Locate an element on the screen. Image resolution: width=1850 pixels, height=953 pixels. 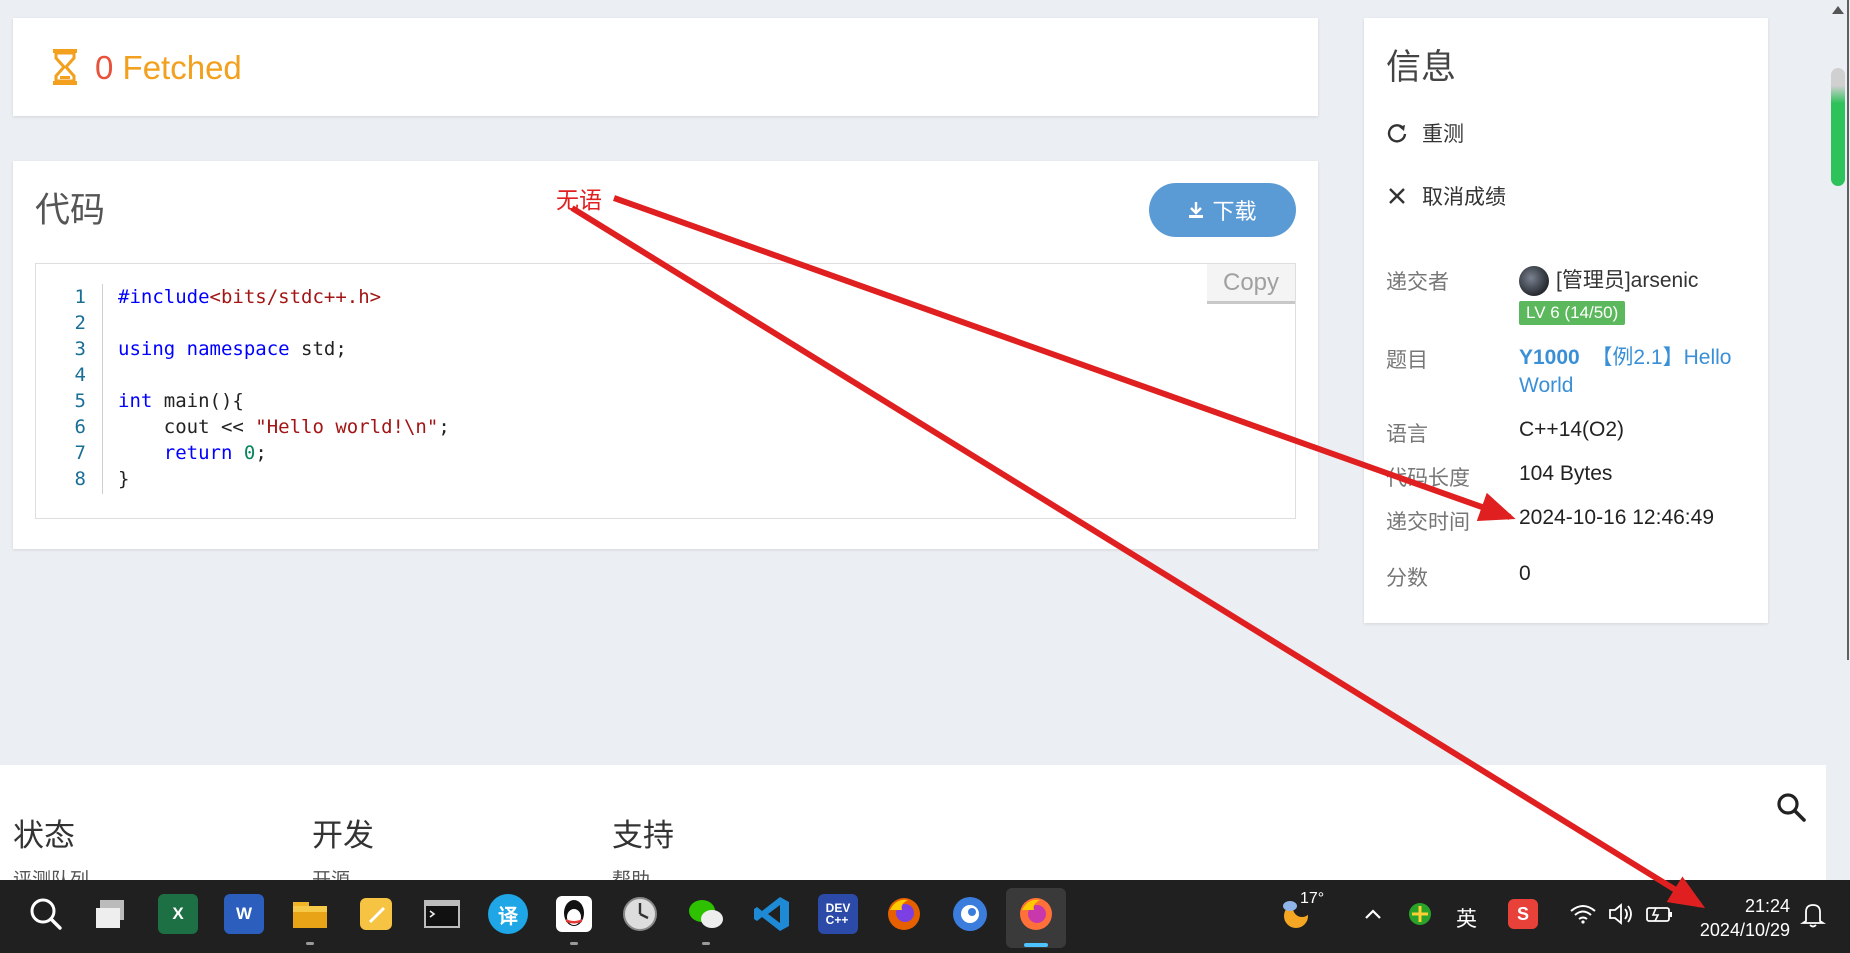
task-view-icon is located at coordinates (112, 914).